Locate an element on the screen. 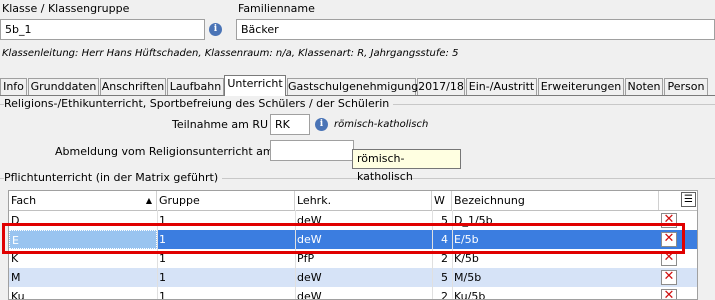 The height and width of the screenshot is (300, 715). klasse-info-icon: i is located at coordinates (215, 29).